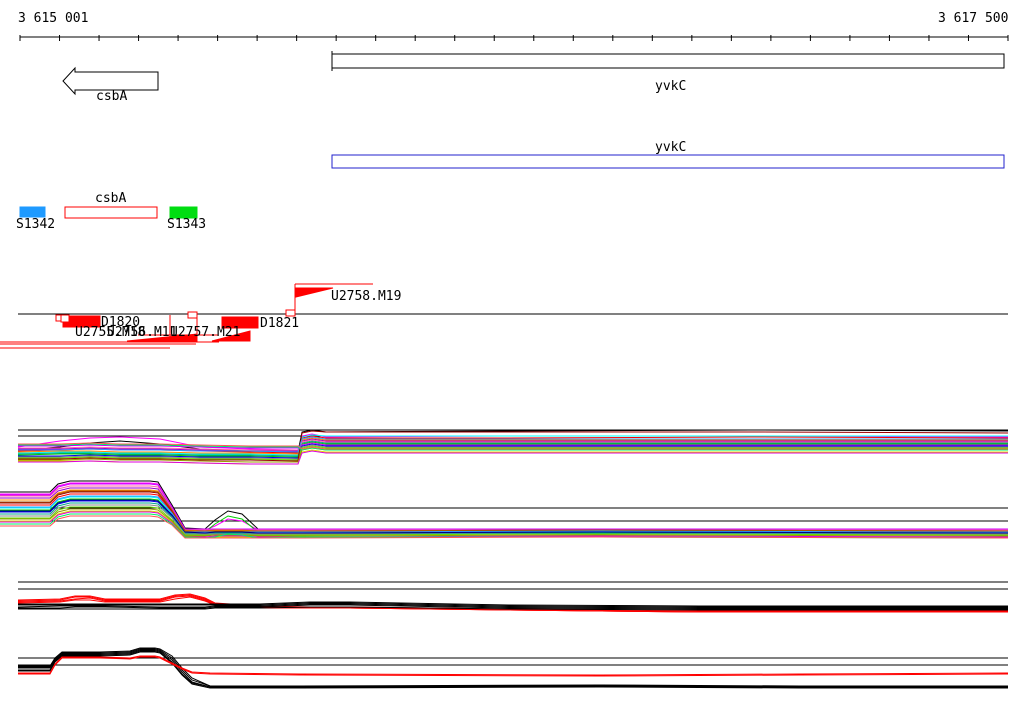 The width and height of the screenshot is (1024, 714). What do you see at coordinates (53, 18) in the screenshot?
I see `ruler-start-coordinate: 3 615 001` at bounding box center [53, 18].